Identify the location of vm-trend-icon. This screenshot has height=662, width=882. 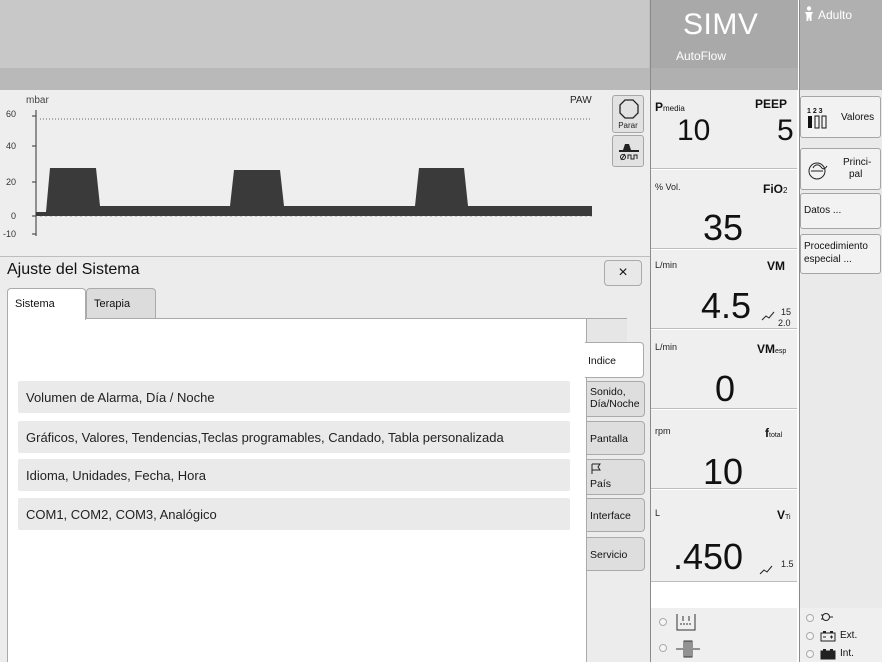
(768, 316).